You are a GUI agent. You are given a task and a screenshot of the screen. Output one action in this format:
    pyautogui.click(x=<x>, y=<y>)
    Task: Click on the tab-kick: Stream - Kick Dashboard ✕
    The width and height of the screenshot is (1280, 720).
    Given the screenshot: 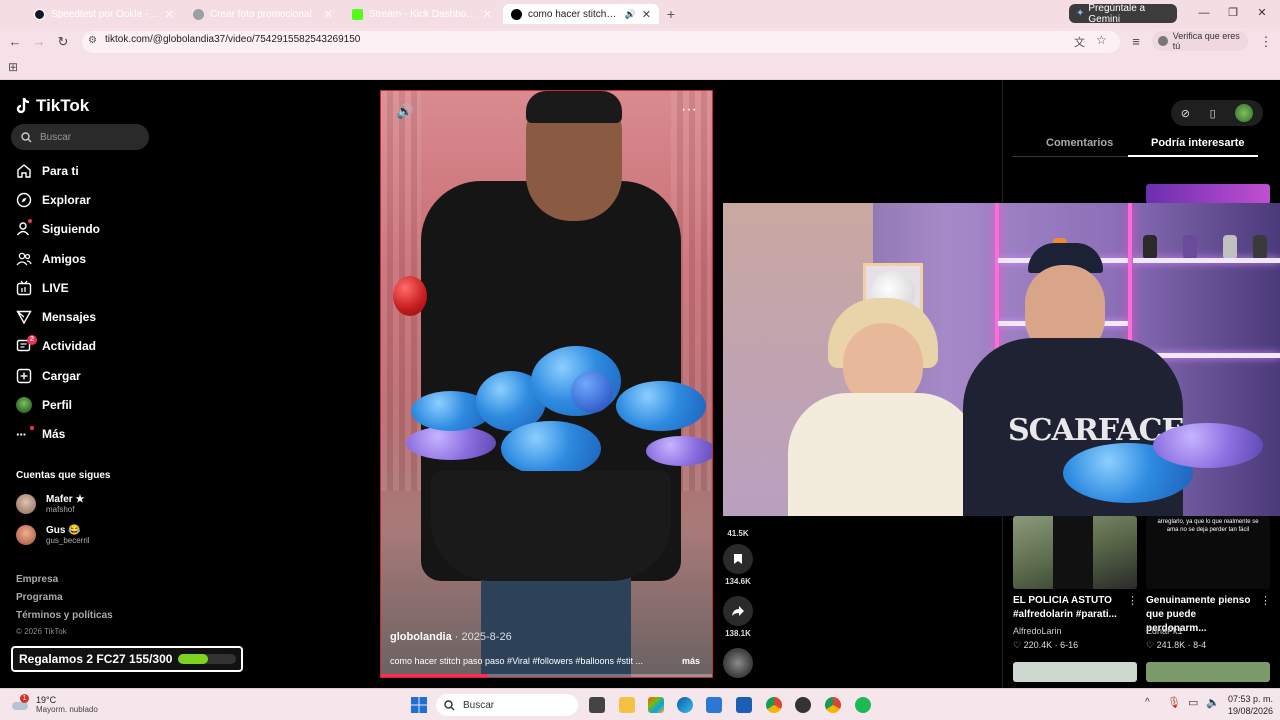 What is the action you would take?
    pyautogui.click(x=422, y=14)
    